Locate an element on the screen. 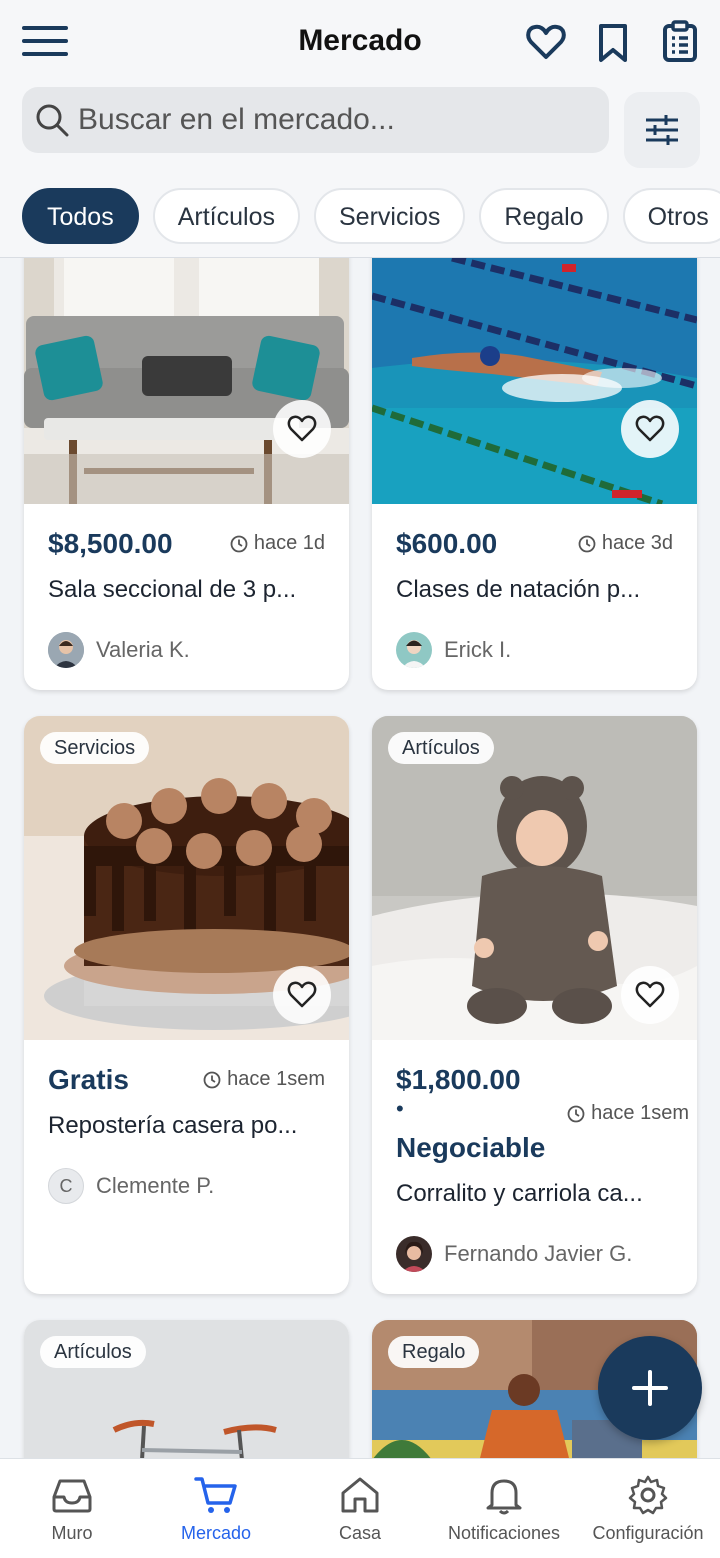 This screenshot has height=1558, width=720. tab-muro: Muro is located at coordinates (72, 1509).